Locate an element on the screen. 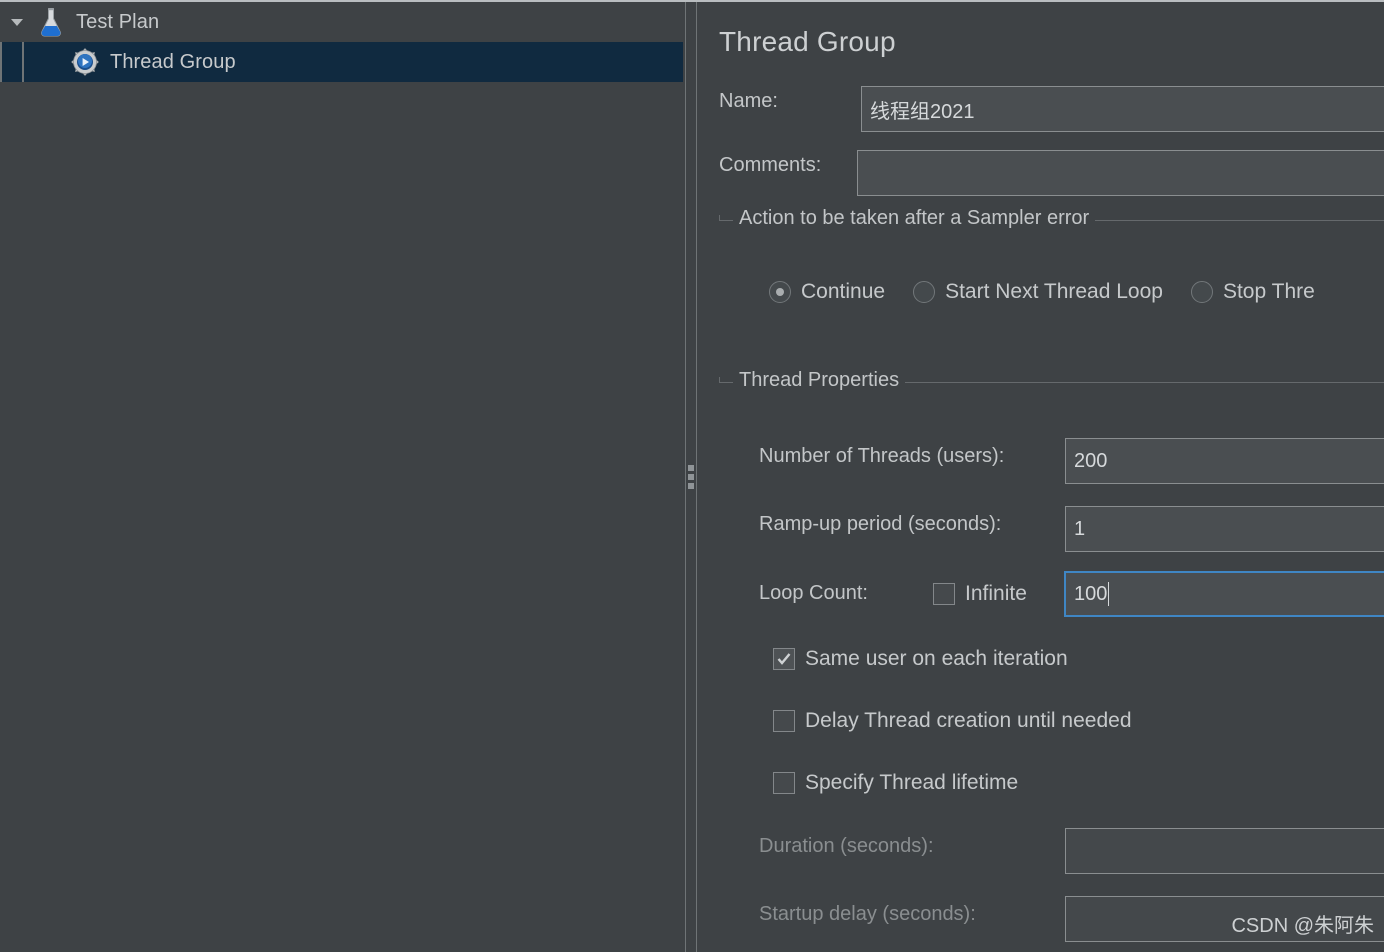  infinite-checkbox-row: Infinite is located at coordinates (980, 594).